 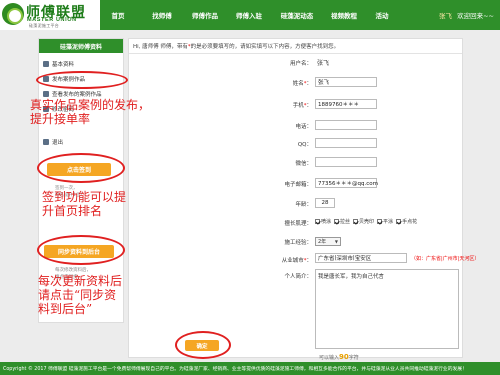 I want to click on experience-label-text: 施工经验, so click(x=295, y=243).